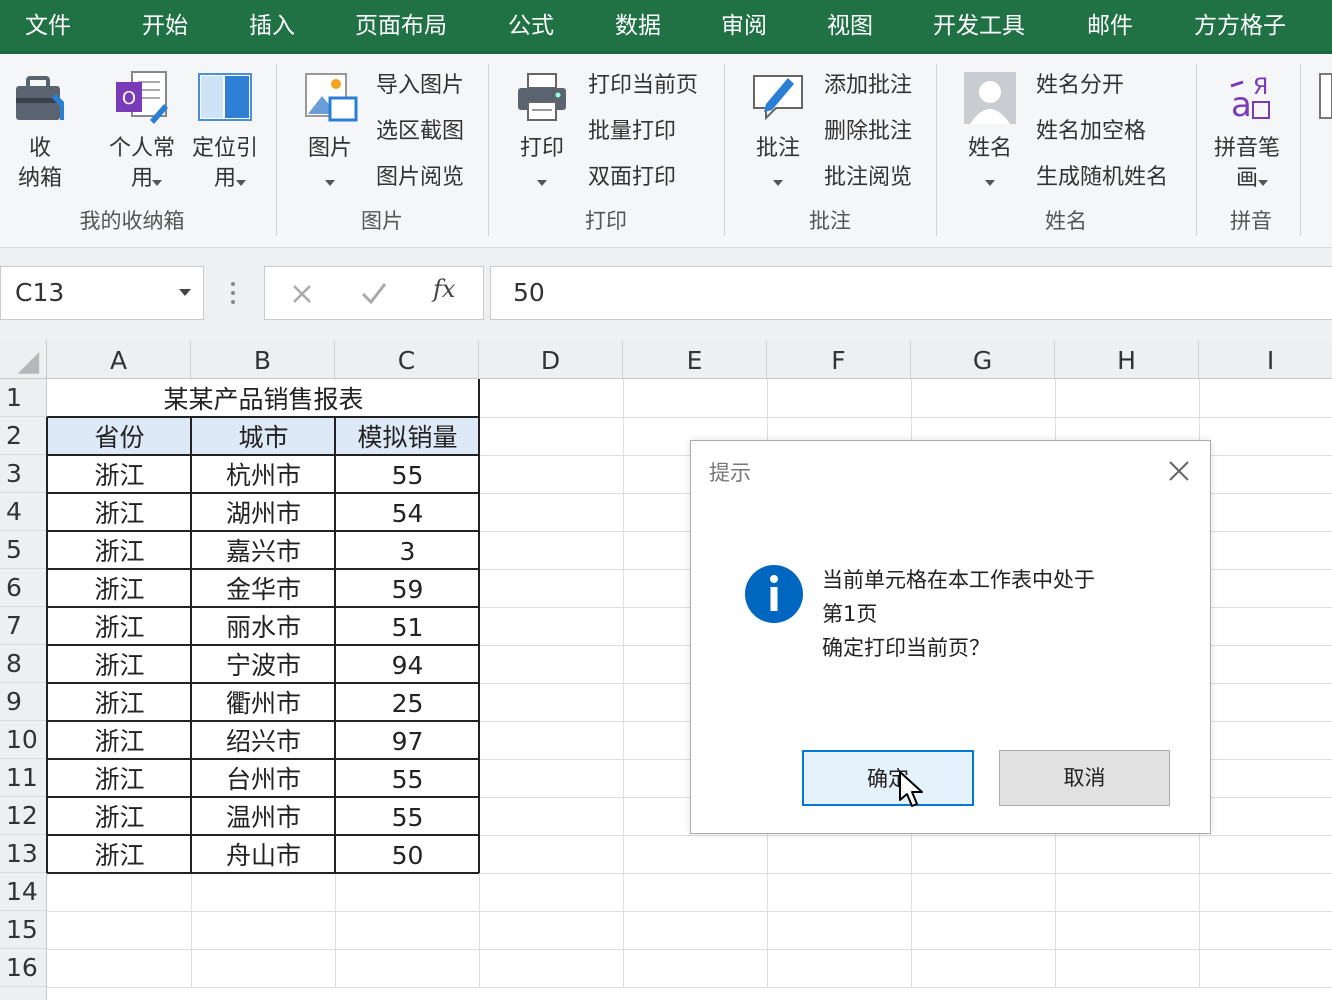  I want to click on row-header-12: 12, so click(23, 816).